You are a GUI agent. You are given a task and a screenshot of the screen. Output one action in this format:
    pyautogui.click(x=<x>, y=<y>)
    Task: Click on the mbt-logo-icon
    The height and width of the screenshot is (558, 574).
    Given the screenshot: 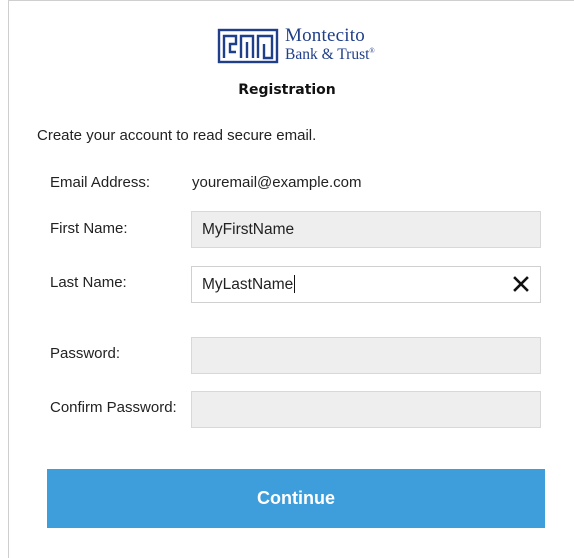 What is the action you would take?
    pyautogui.click(x=248, y=46)
    